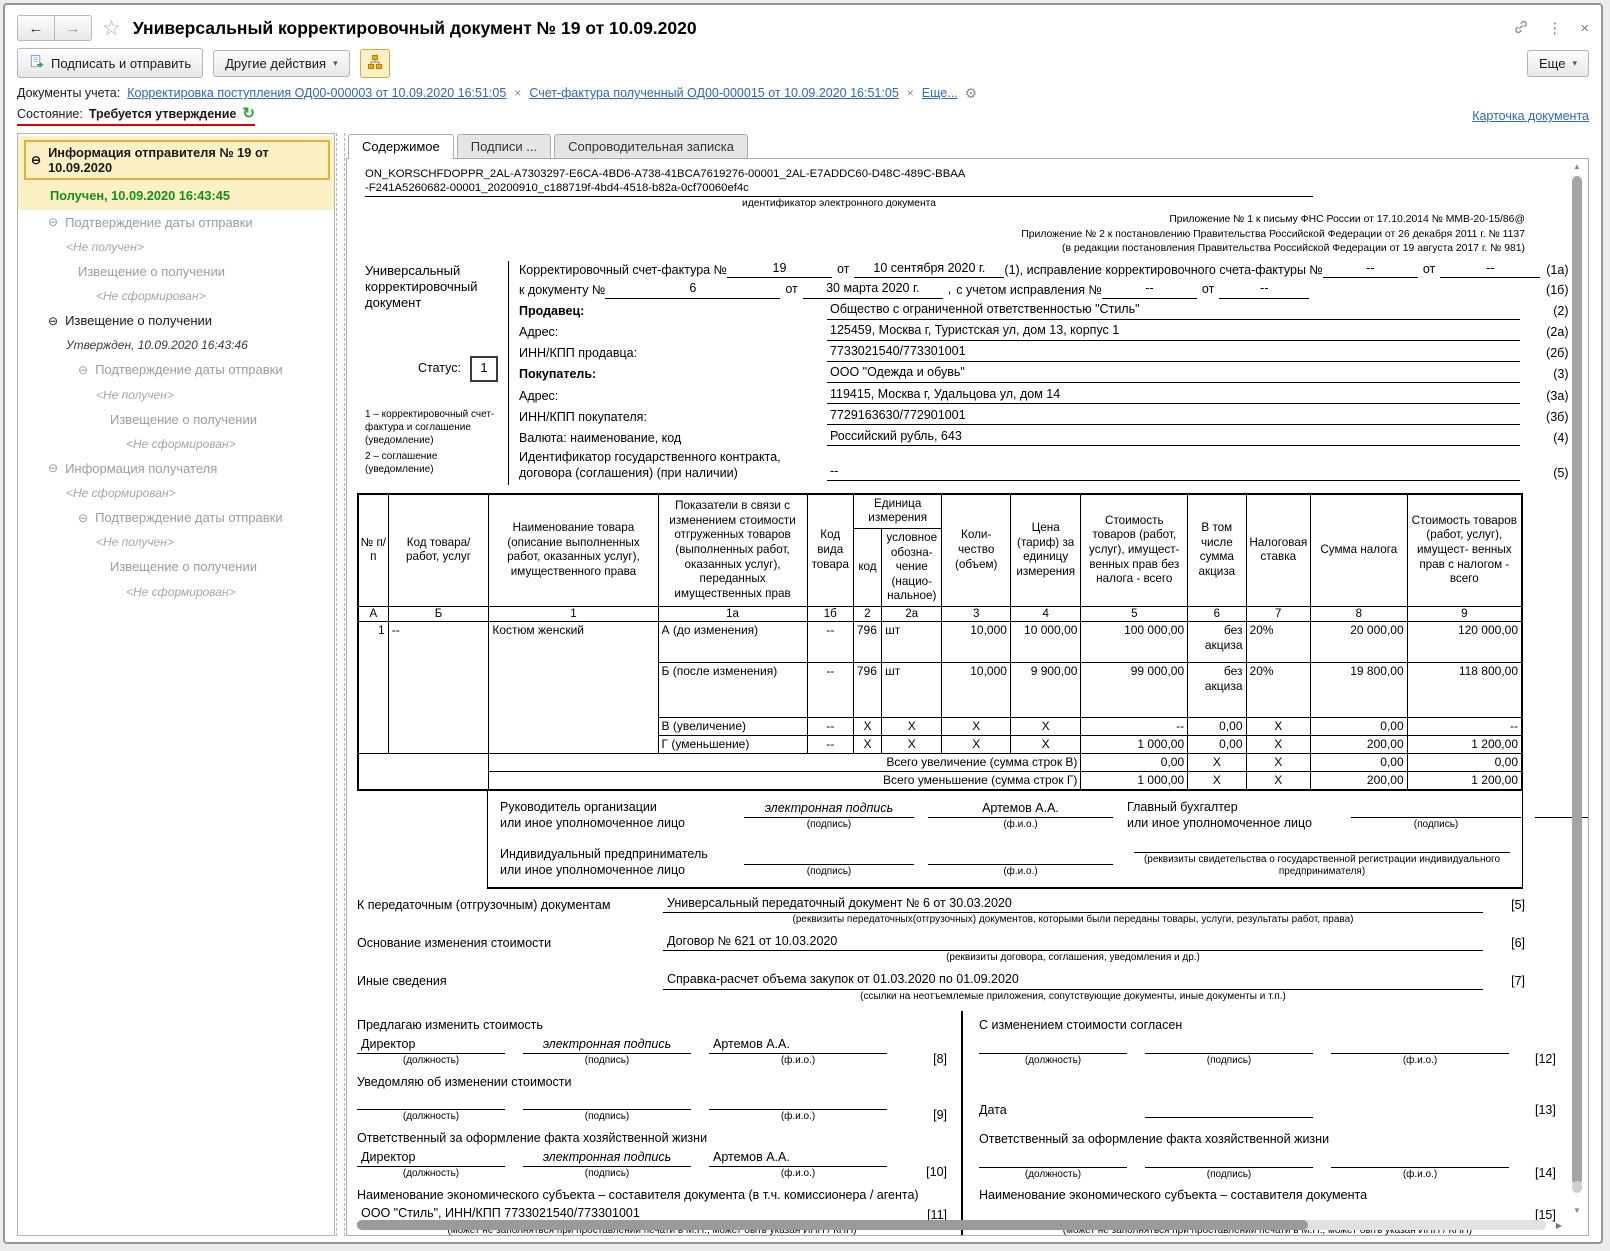  I want to click on name-slot: Артемов А.А. (ф.и.о.), so click(1020, 816).